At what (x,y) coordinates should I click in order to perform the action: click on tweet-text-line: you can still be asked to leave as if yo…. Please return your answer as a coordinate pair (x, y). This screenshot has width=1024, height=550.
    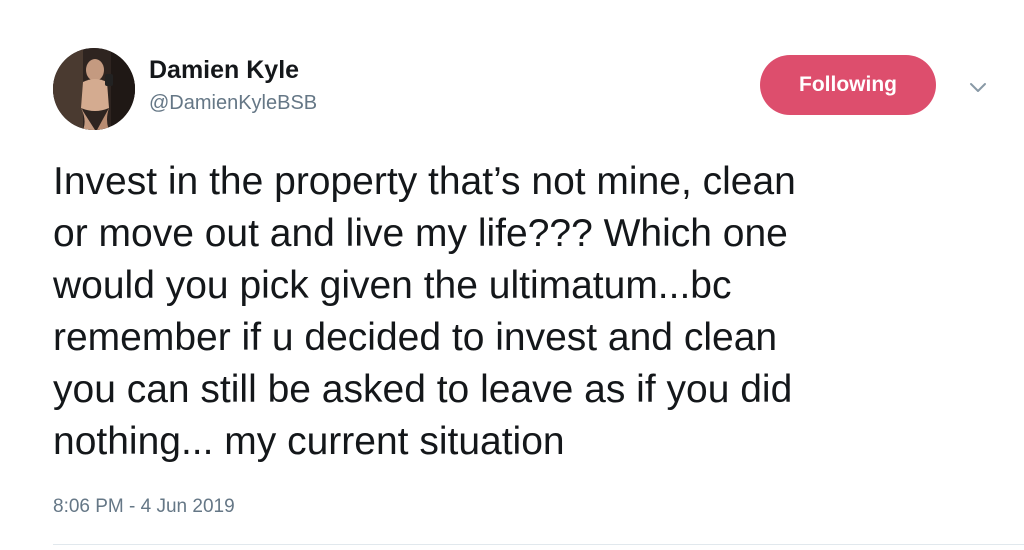
    Looking at the image, I should click on (423, 389).